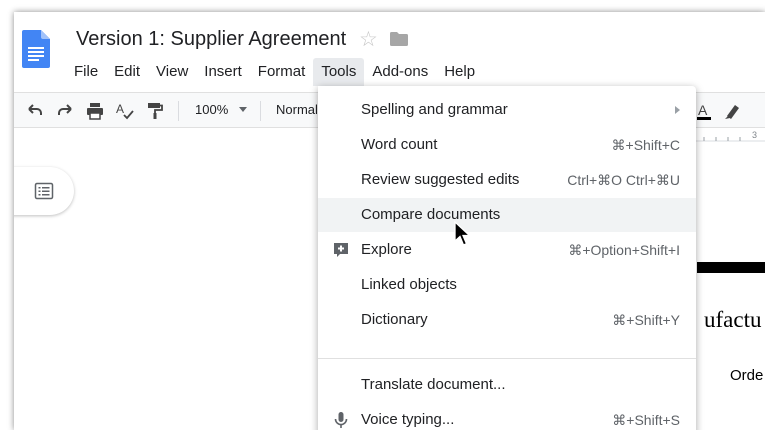  I want to click on menu-item-label: Explore, so click(386, 249).